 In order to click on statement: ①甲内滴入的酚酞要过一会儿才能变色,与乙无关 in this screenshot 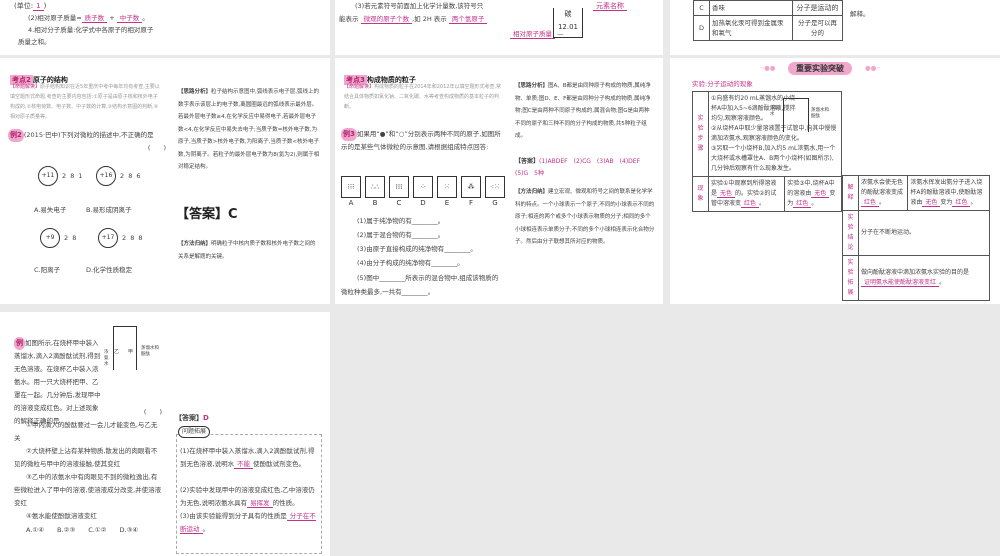, I will do `click(86, 431)`.